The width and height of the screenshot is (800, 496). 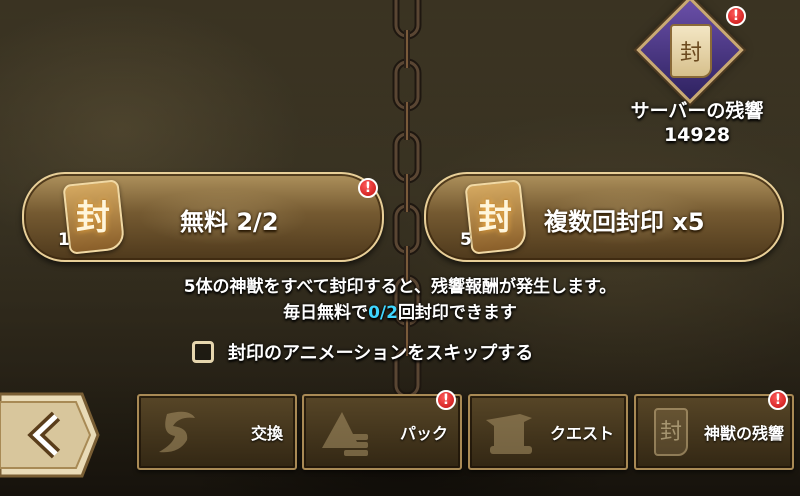 What do you see at coordinates (91, 217) in the screenshot?
I see `seal-scroll-icon: 封 1` at bounding box center [91, 217].